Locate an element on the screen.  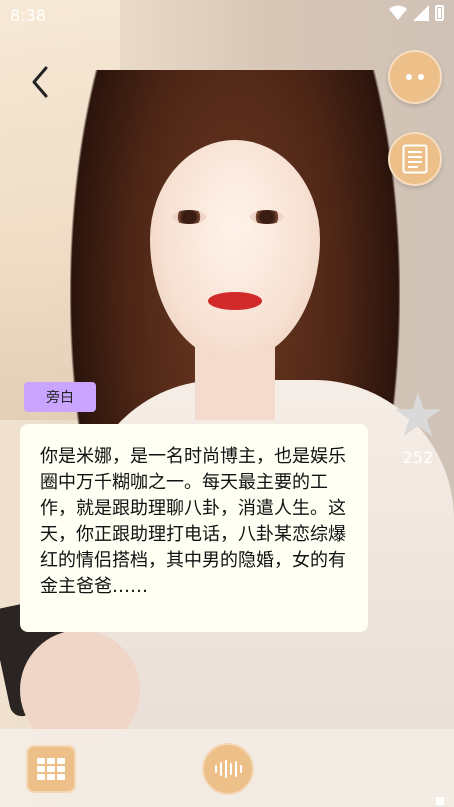
bottom-bar is located at coordinates (227, 768).